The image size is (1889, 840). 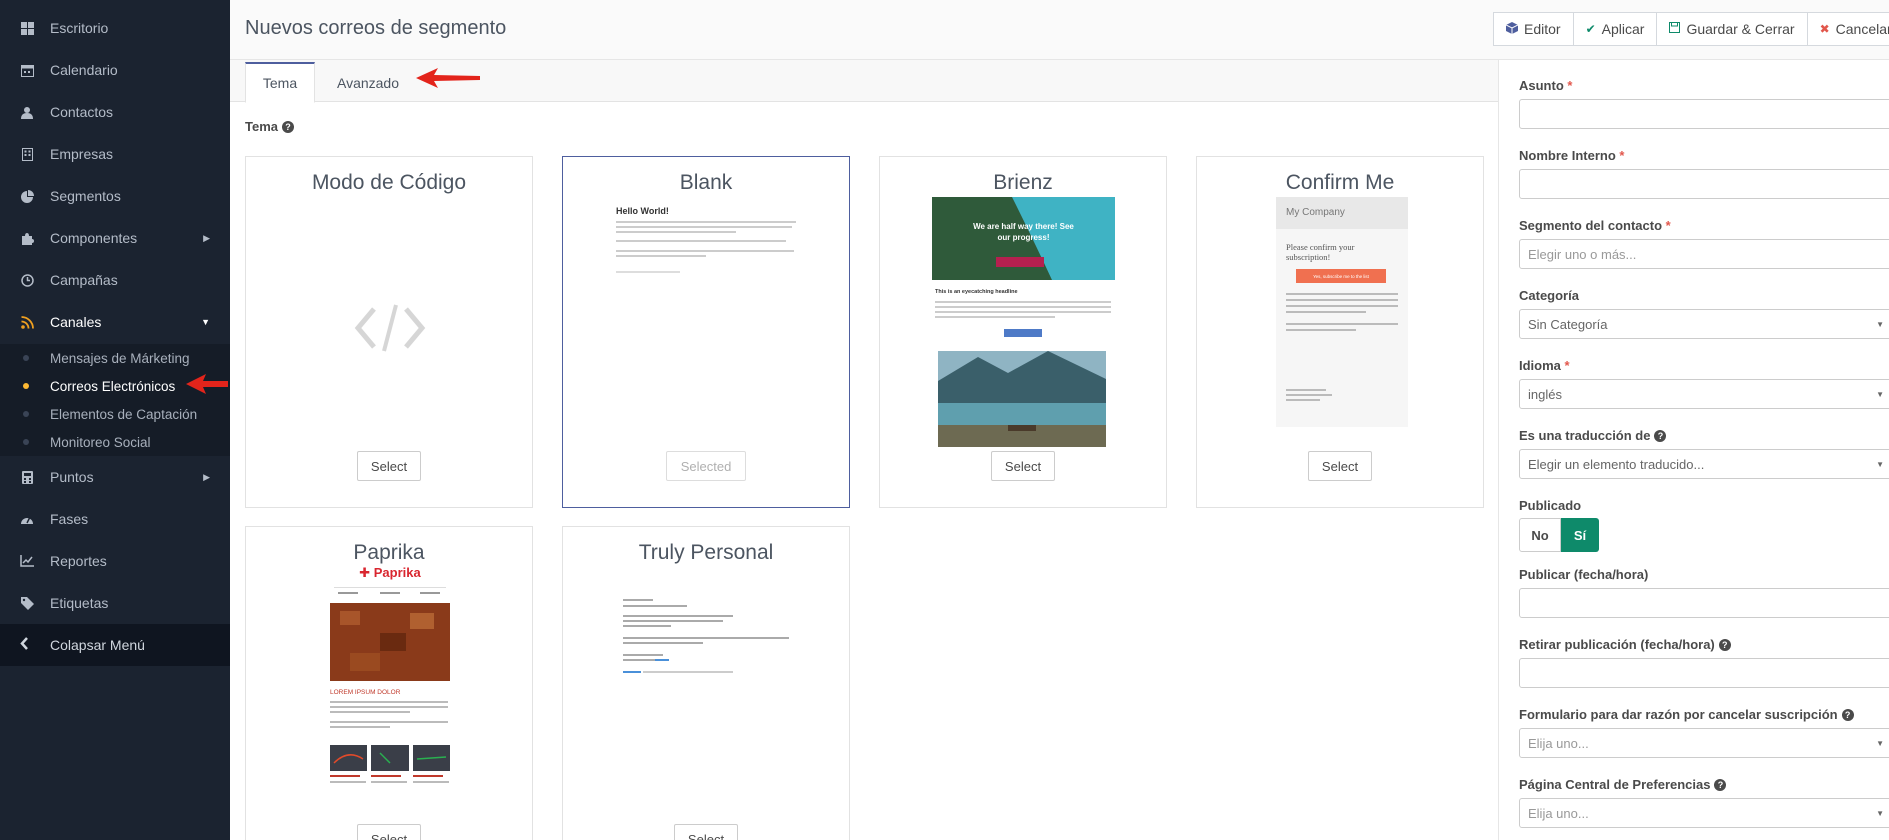 I want to click on submenu-item-label: Monitoreo Social, so click(x=100, y=442).